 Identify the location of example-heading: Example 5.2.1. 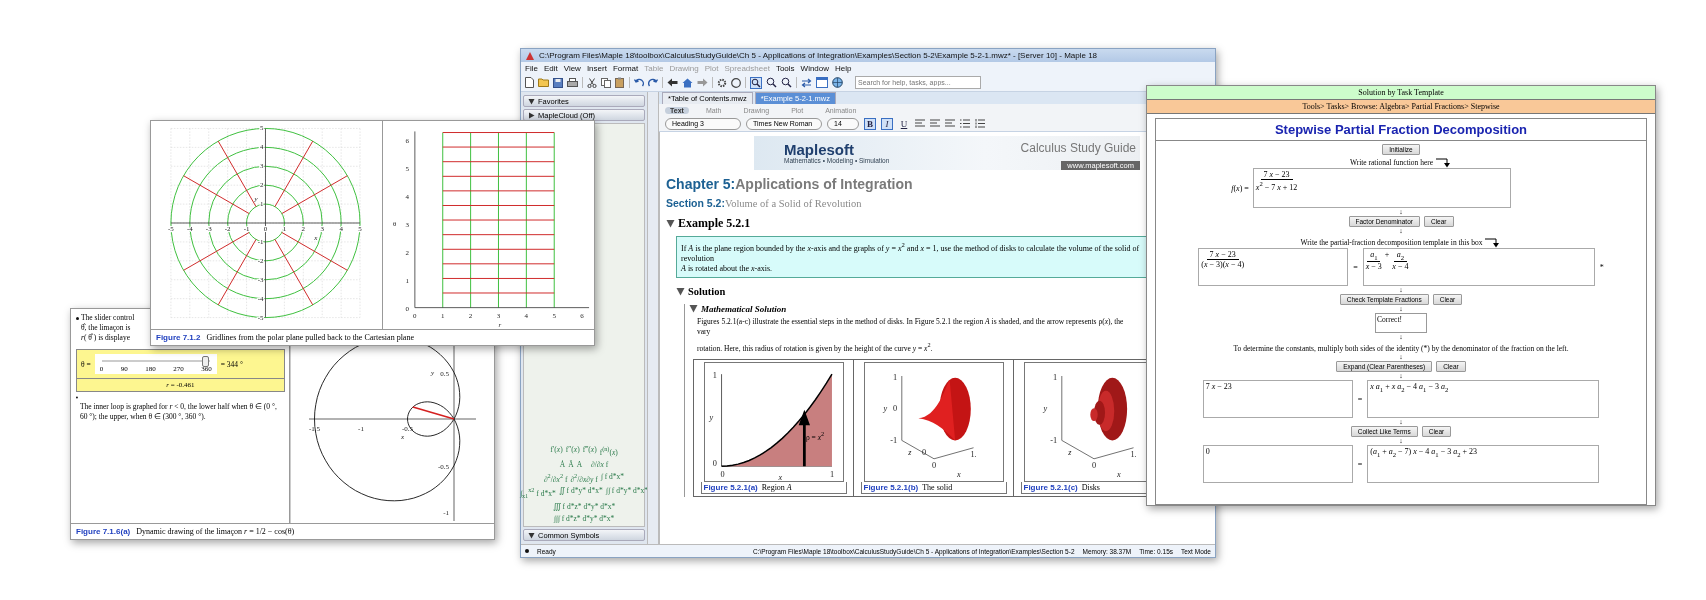
(714, 223).